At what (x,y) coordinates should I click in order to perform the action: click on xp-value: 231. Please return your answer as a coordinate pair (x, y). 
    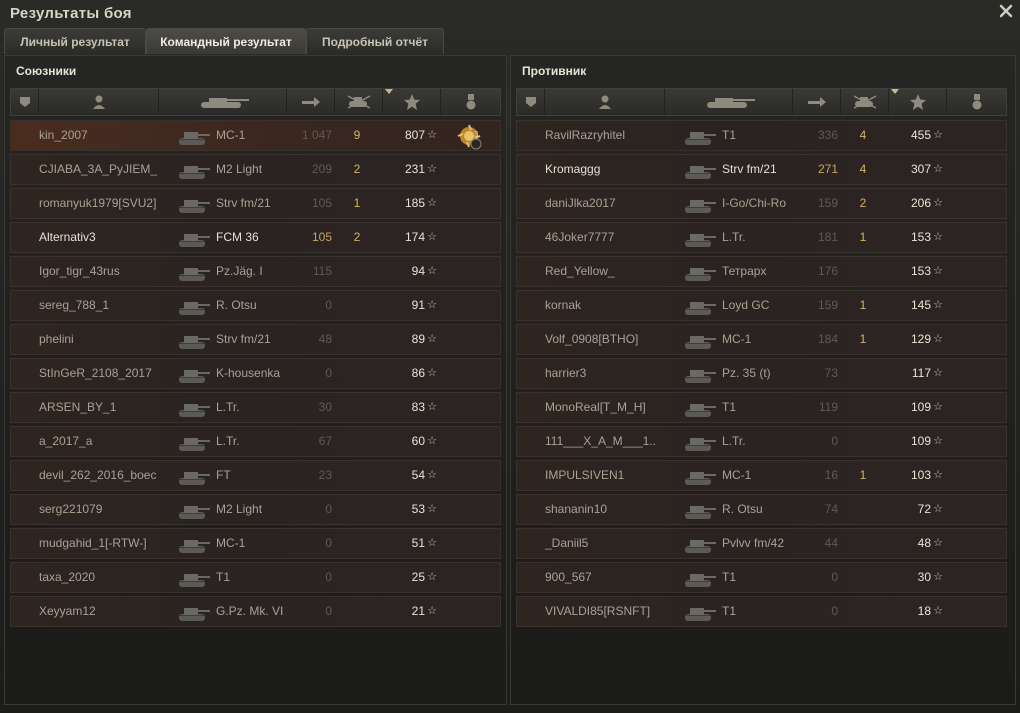
    Looking at the image, I should click on (414, 169).